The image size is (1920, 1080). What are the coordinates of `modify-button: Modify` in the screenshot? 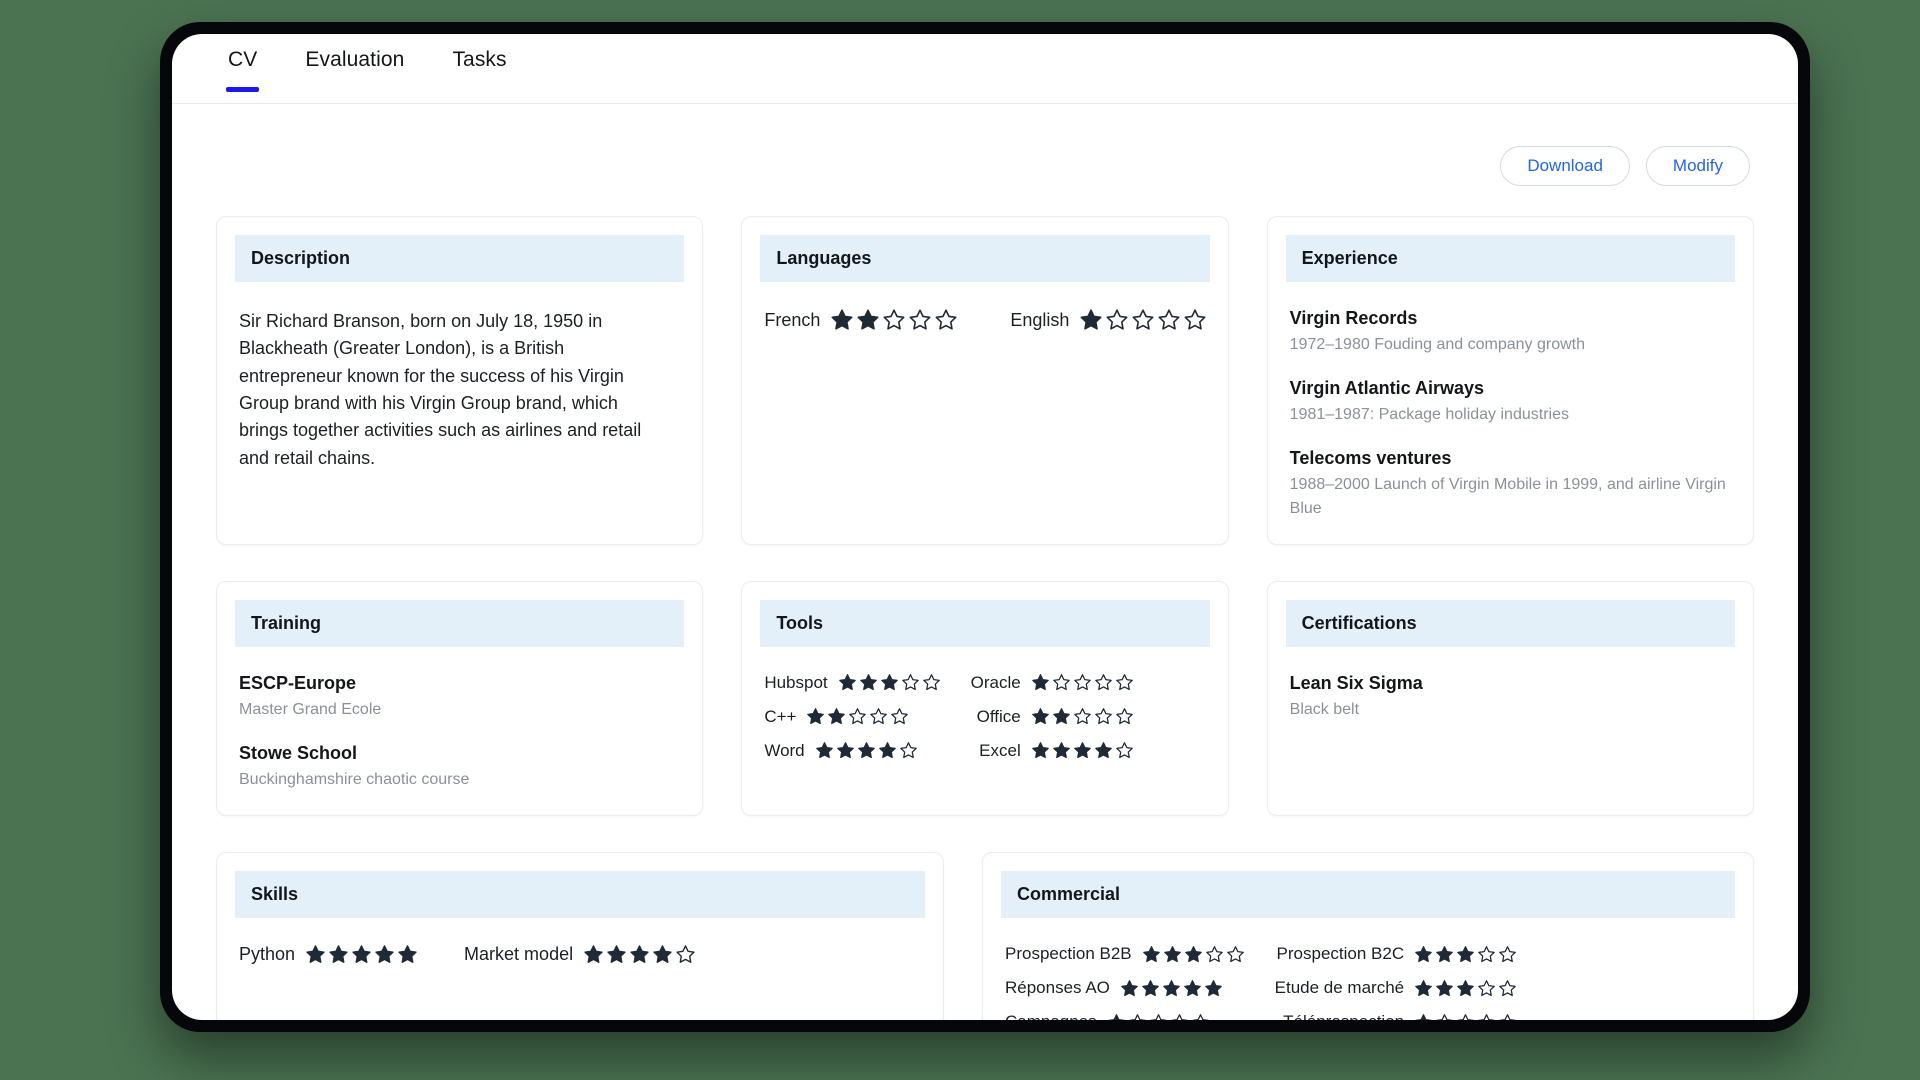 It's located at (1697, 166).